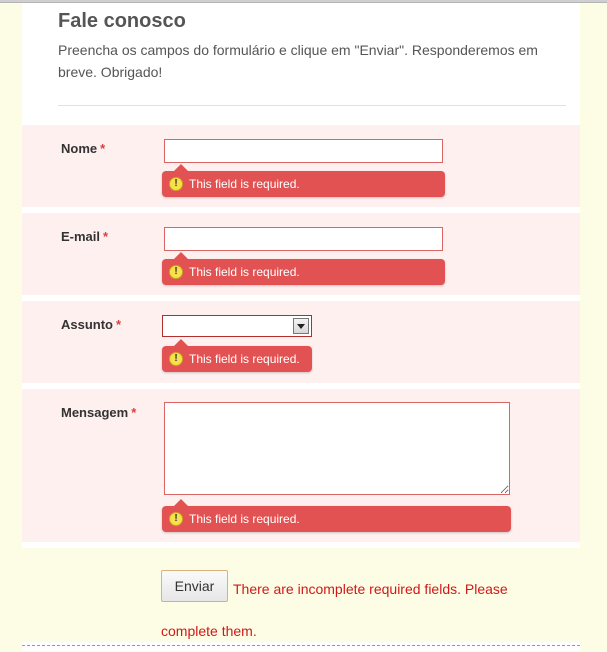 This screenshot has height=652, width=607. What do you see at coordinates (81, 236) in the screenshot?
I see `email-label-text: E-mail` at bounding box center [81, 236].